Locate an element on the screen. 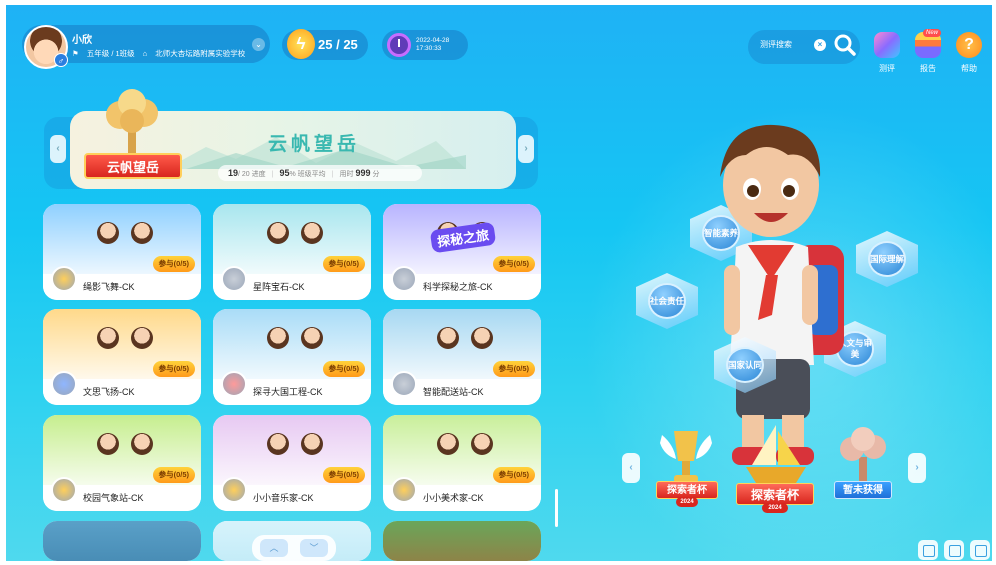 This screenshot has height=565, width=996. page-up-button: ︿ is located at coordinates (274, 548).